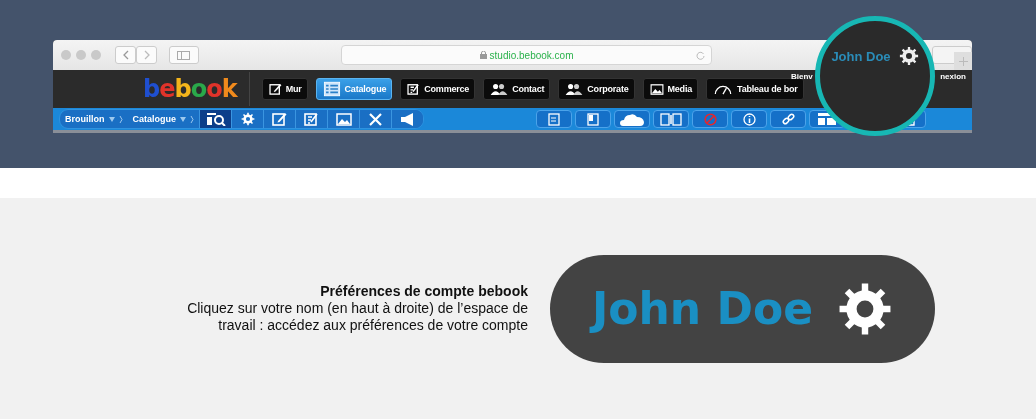 The image size is (1036, 419). Describe the element at coordinates (438, 89) in the screenshot. I see `nav-tab: Commerce` at that location.